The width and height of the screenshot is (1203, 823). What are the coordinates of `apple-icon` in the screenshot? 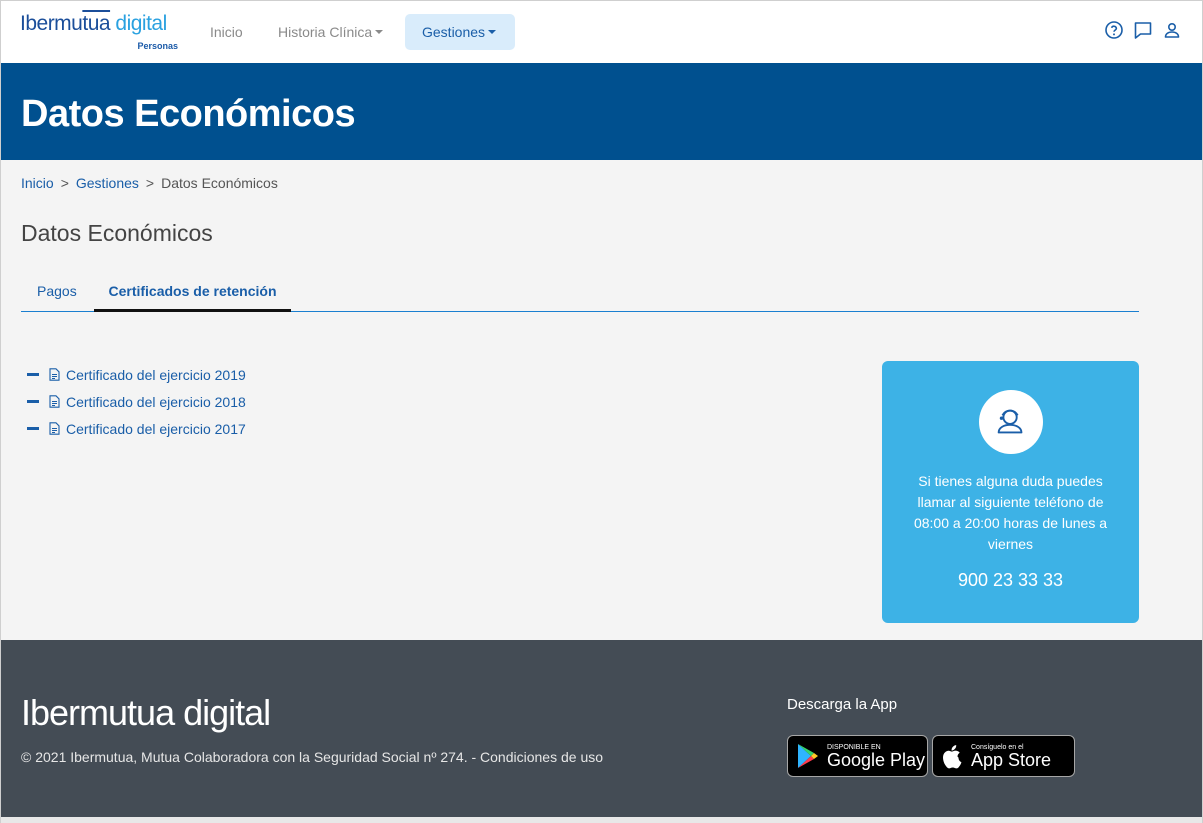 It's located at (952, 757).